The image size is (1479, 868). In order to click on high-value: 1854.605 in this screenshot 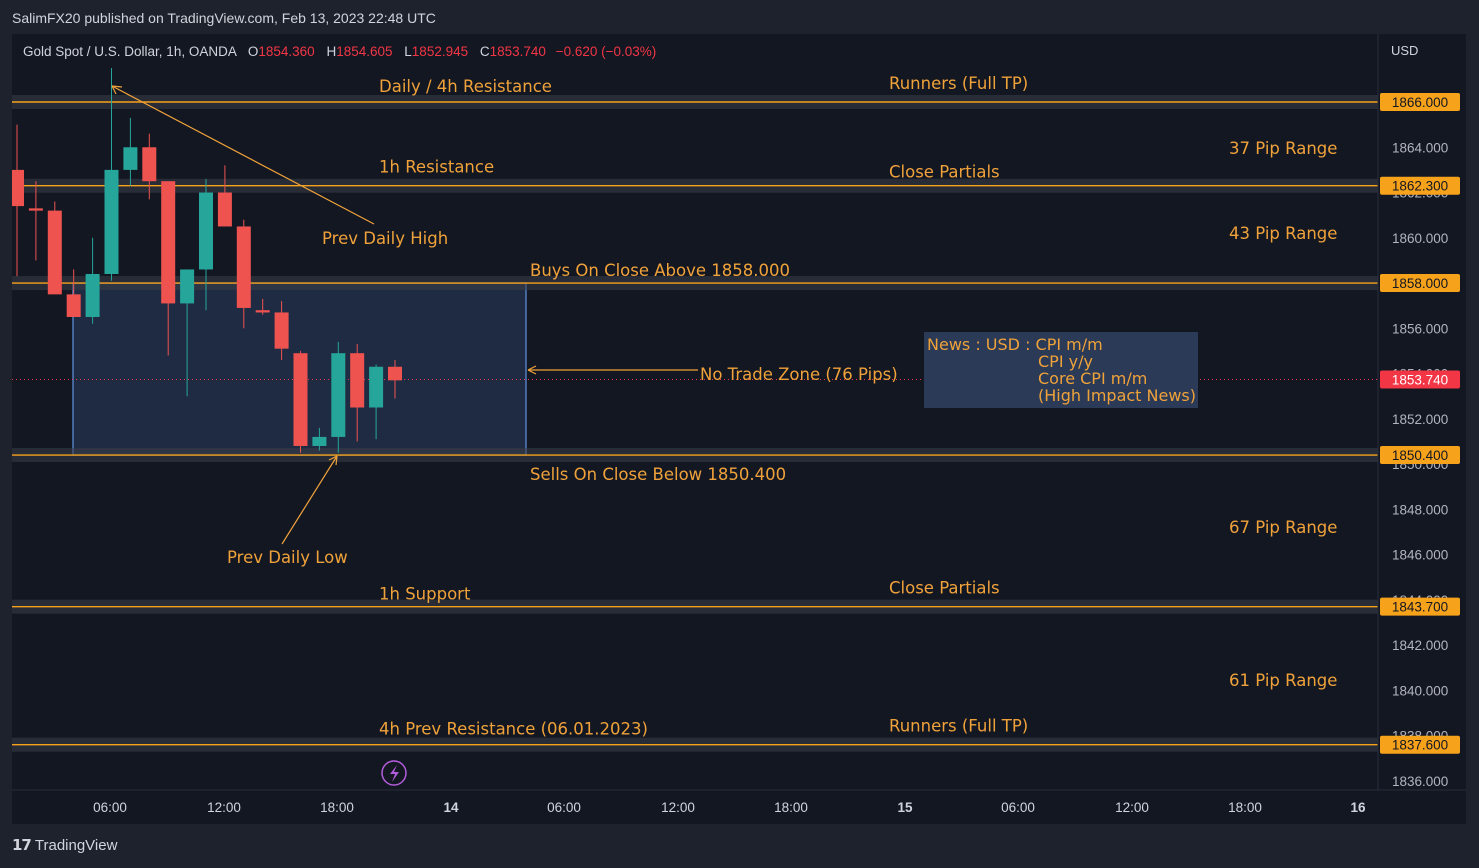, I will do `click(364, 51)`.